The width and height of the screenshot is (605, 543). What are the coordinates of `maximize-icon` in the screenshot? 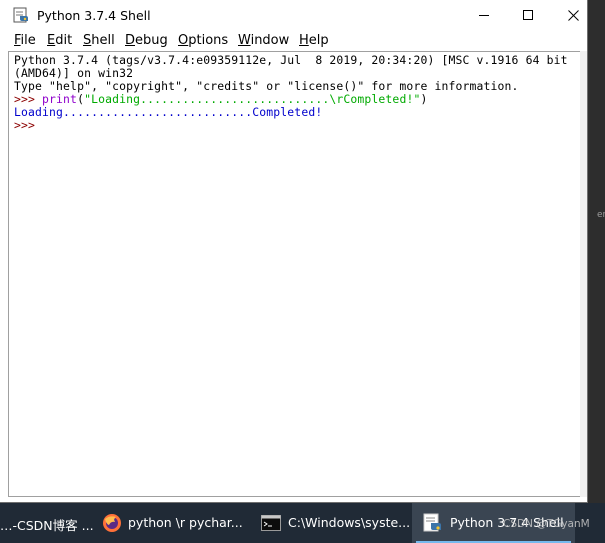 It's located at (528, 15).